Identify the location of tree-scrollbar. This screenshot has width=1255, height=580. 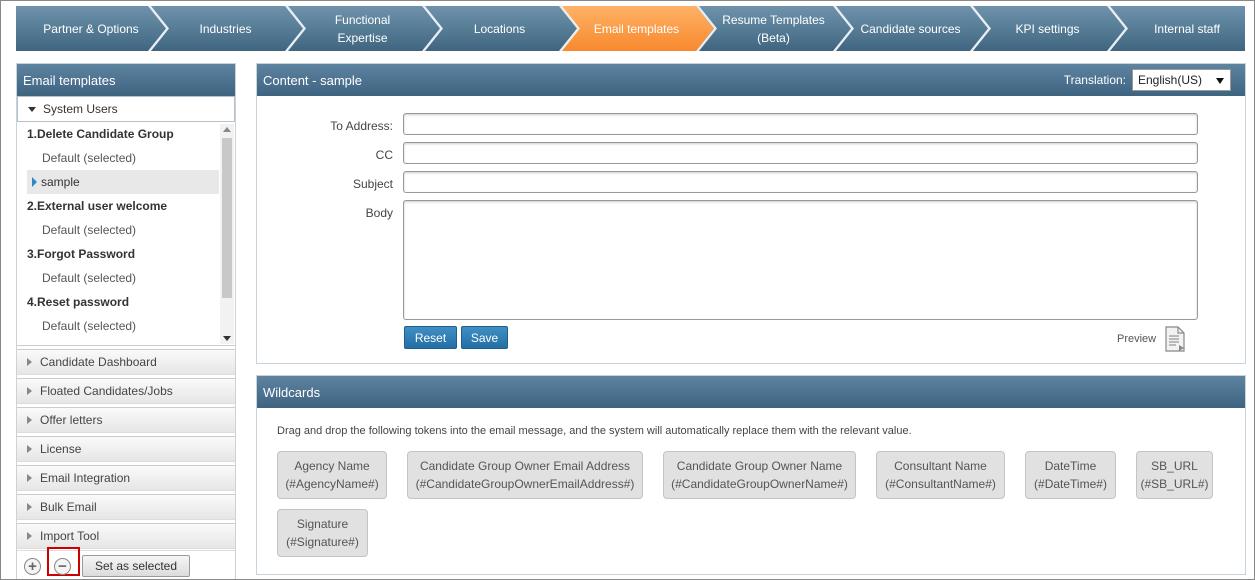
(227, 234).